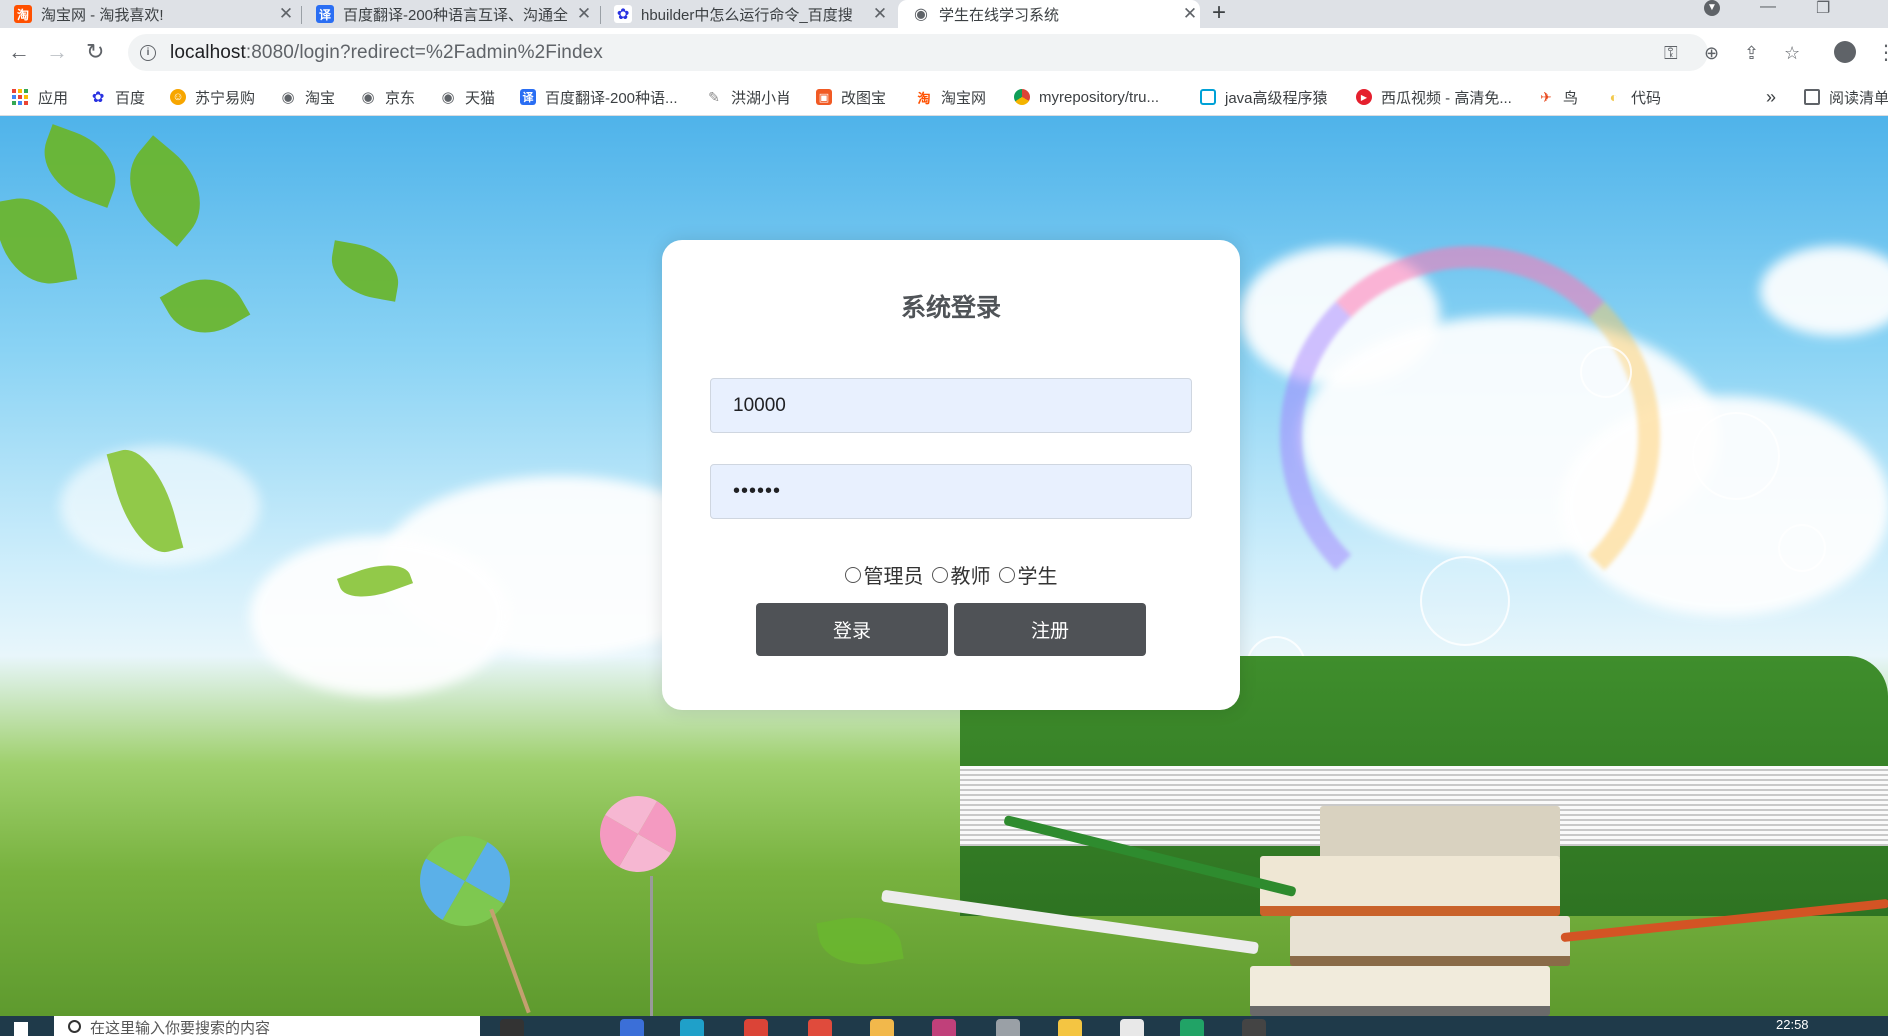 The height and width of the screenshot is (1036, 1888). I want to click on restore-button: ❐, so click(1823, 9).